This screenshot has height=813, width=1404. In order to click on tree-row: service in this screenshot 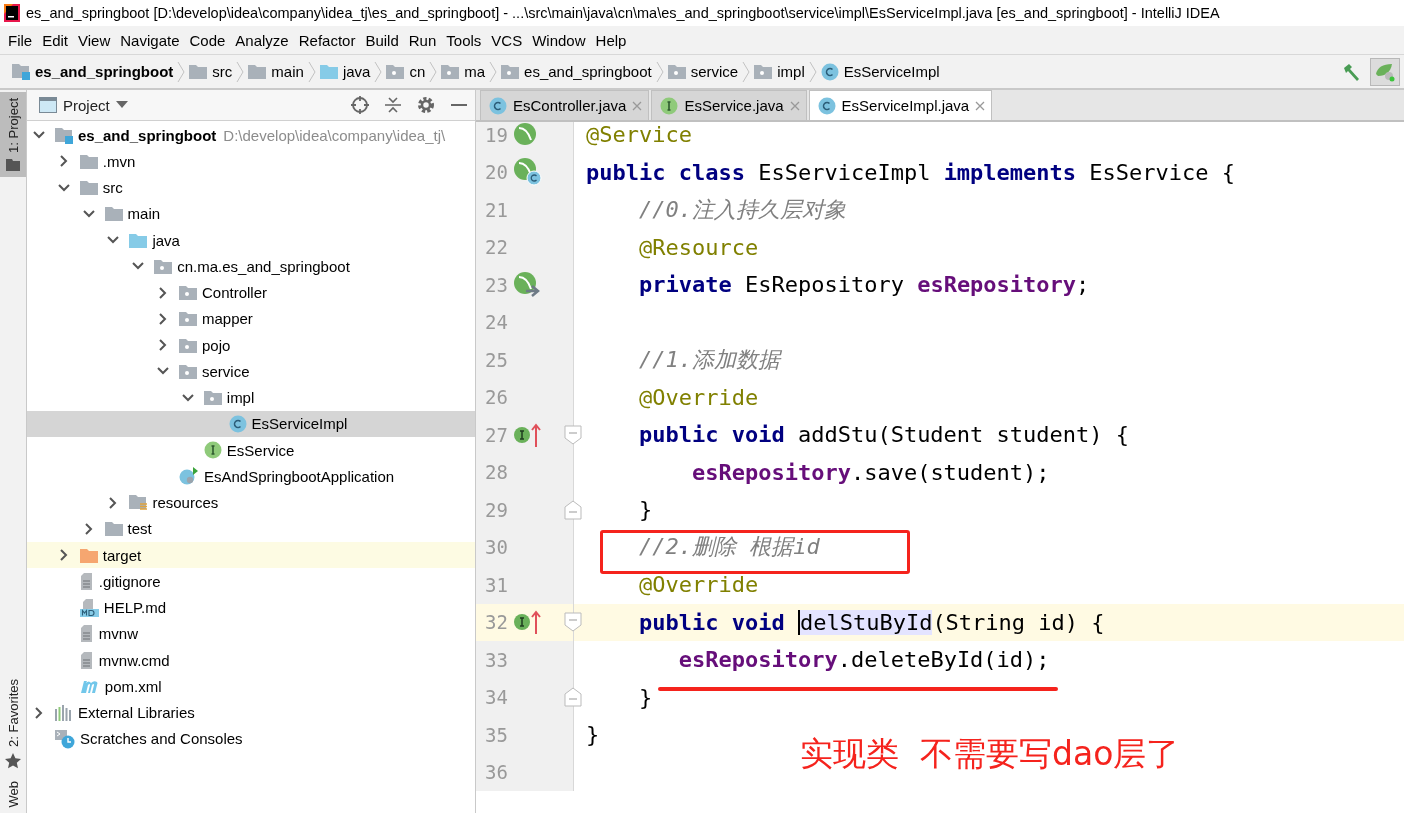, I will do `click(251, 371)`.